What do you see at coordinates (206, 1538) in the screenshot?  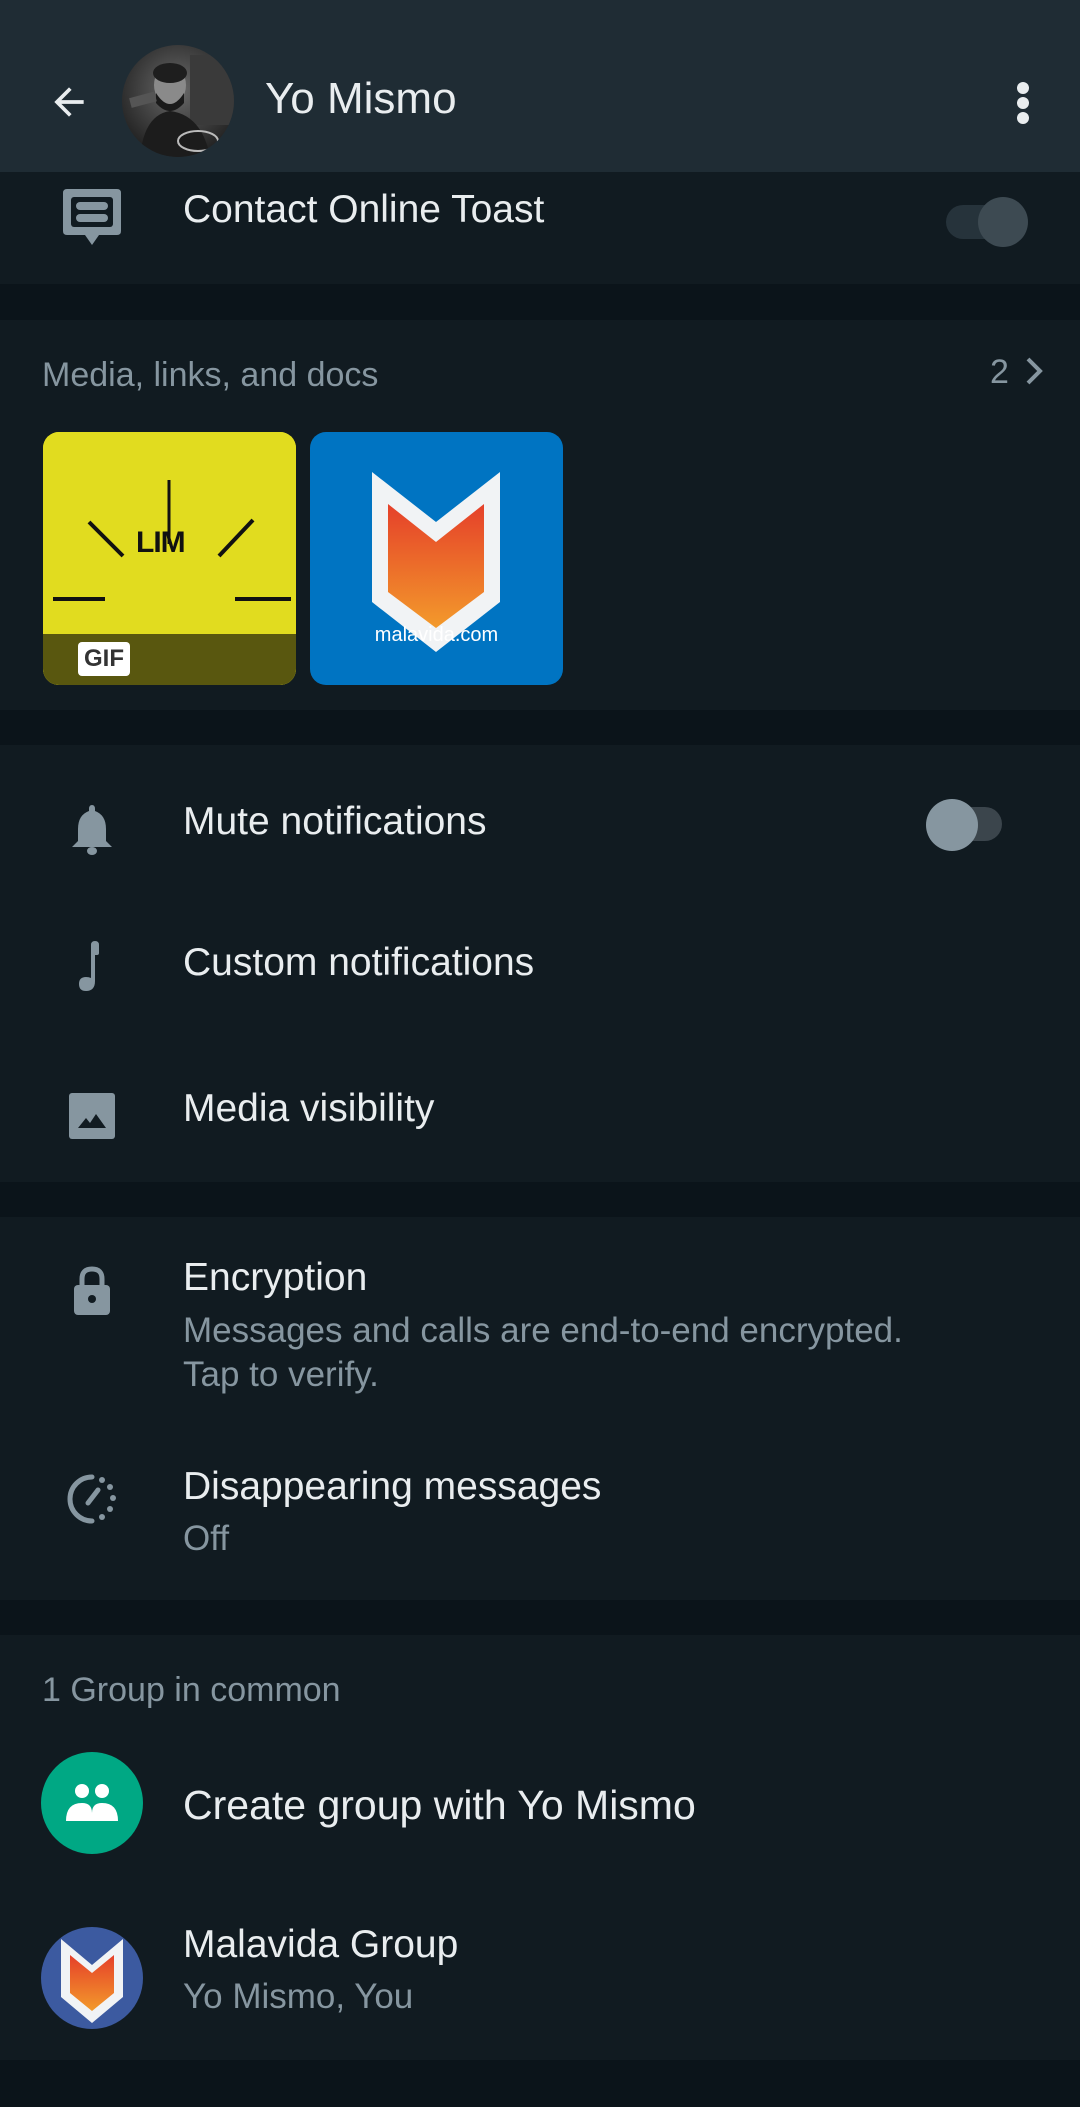 I see `disappearing-messages-value: Off` at bounding box center [206, 1538].